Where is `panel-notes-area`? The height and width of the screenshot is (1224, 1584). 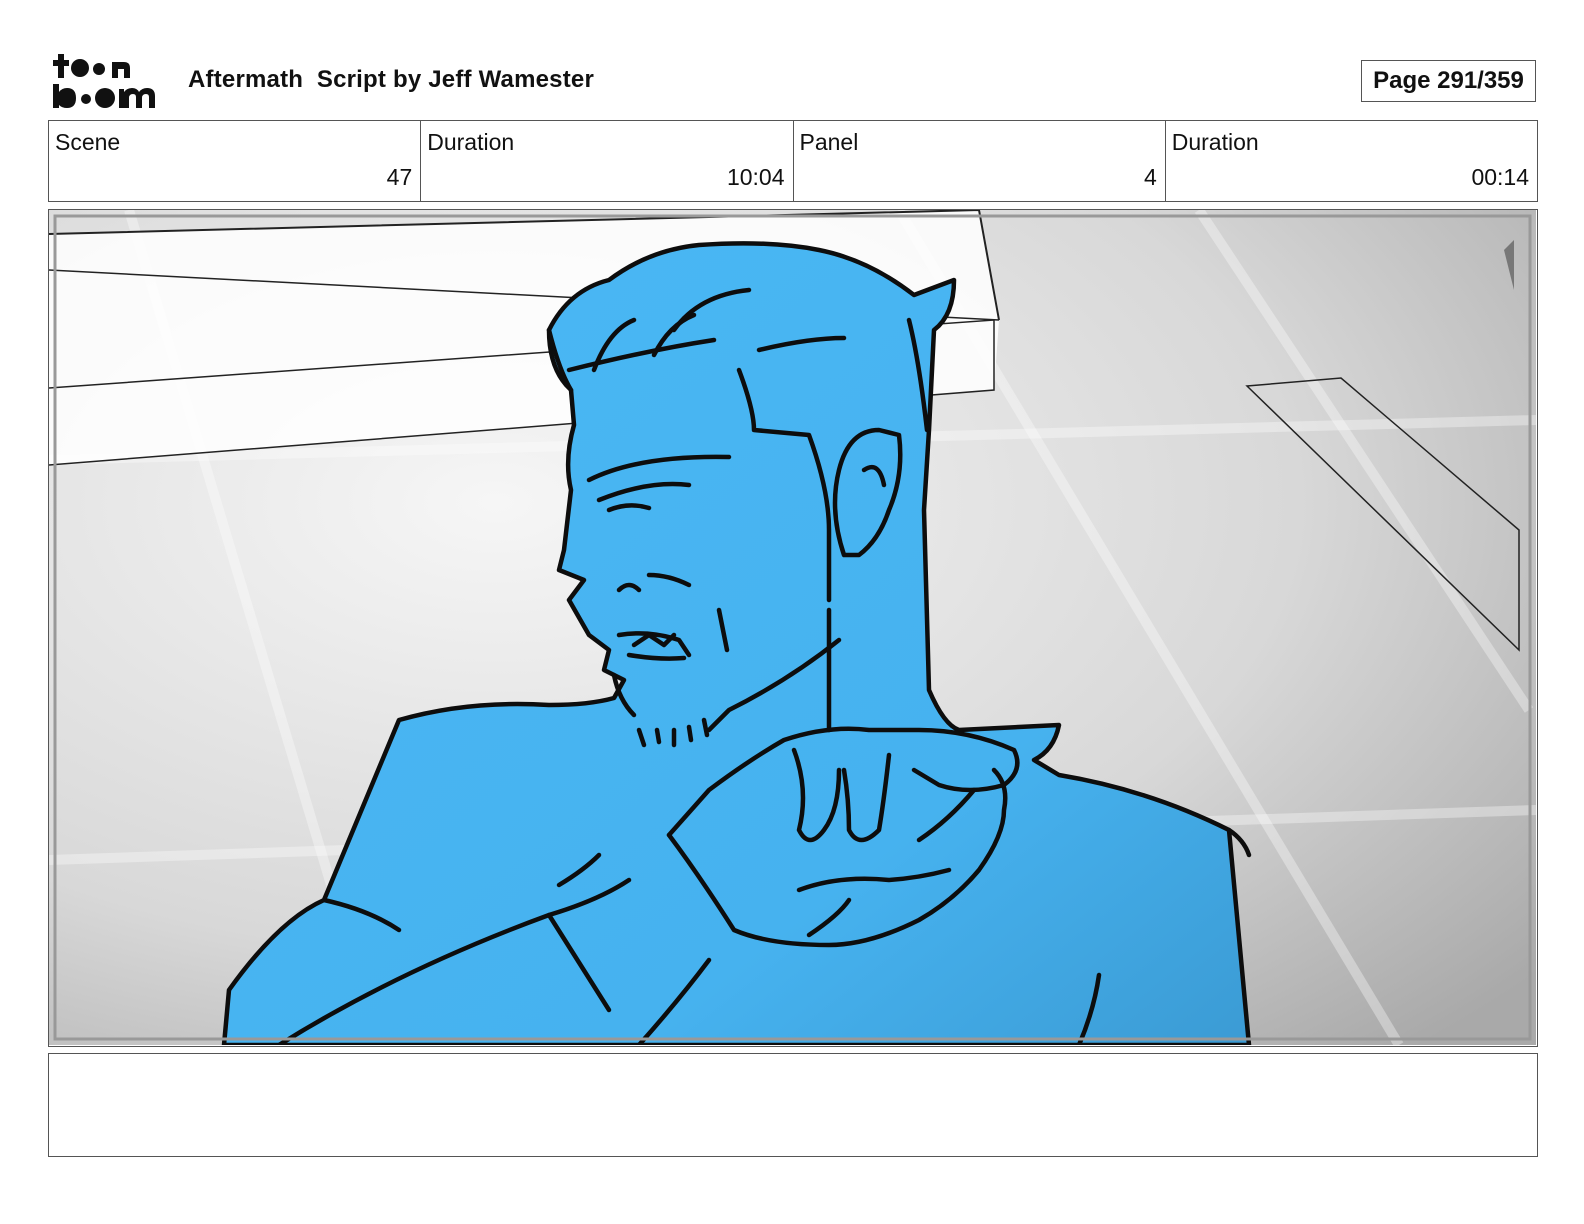
panel-notes-area is located at coordinates (793, 1105).